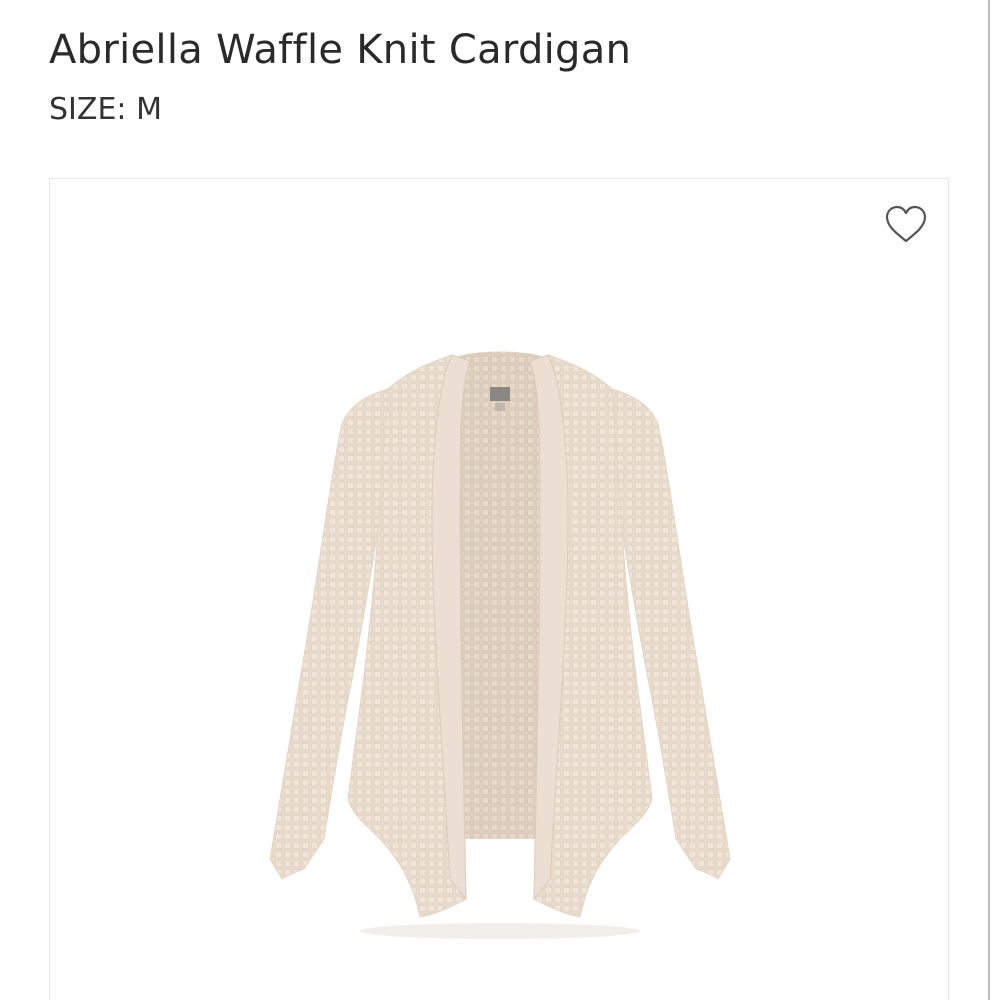 This screenshot has height=1000, width=1000. Describe the element at coordinates (149, 109) in the screenshot. I see `size-value: M` at that location.